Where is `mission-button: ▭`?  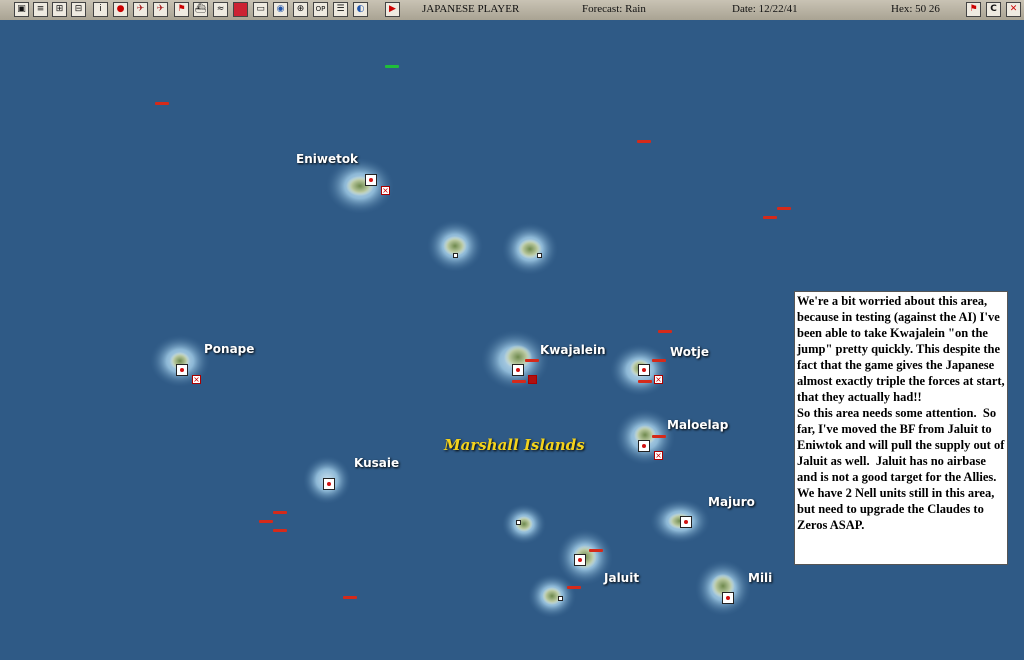
mission-button: ▭ is located at coordinates (260, 9).